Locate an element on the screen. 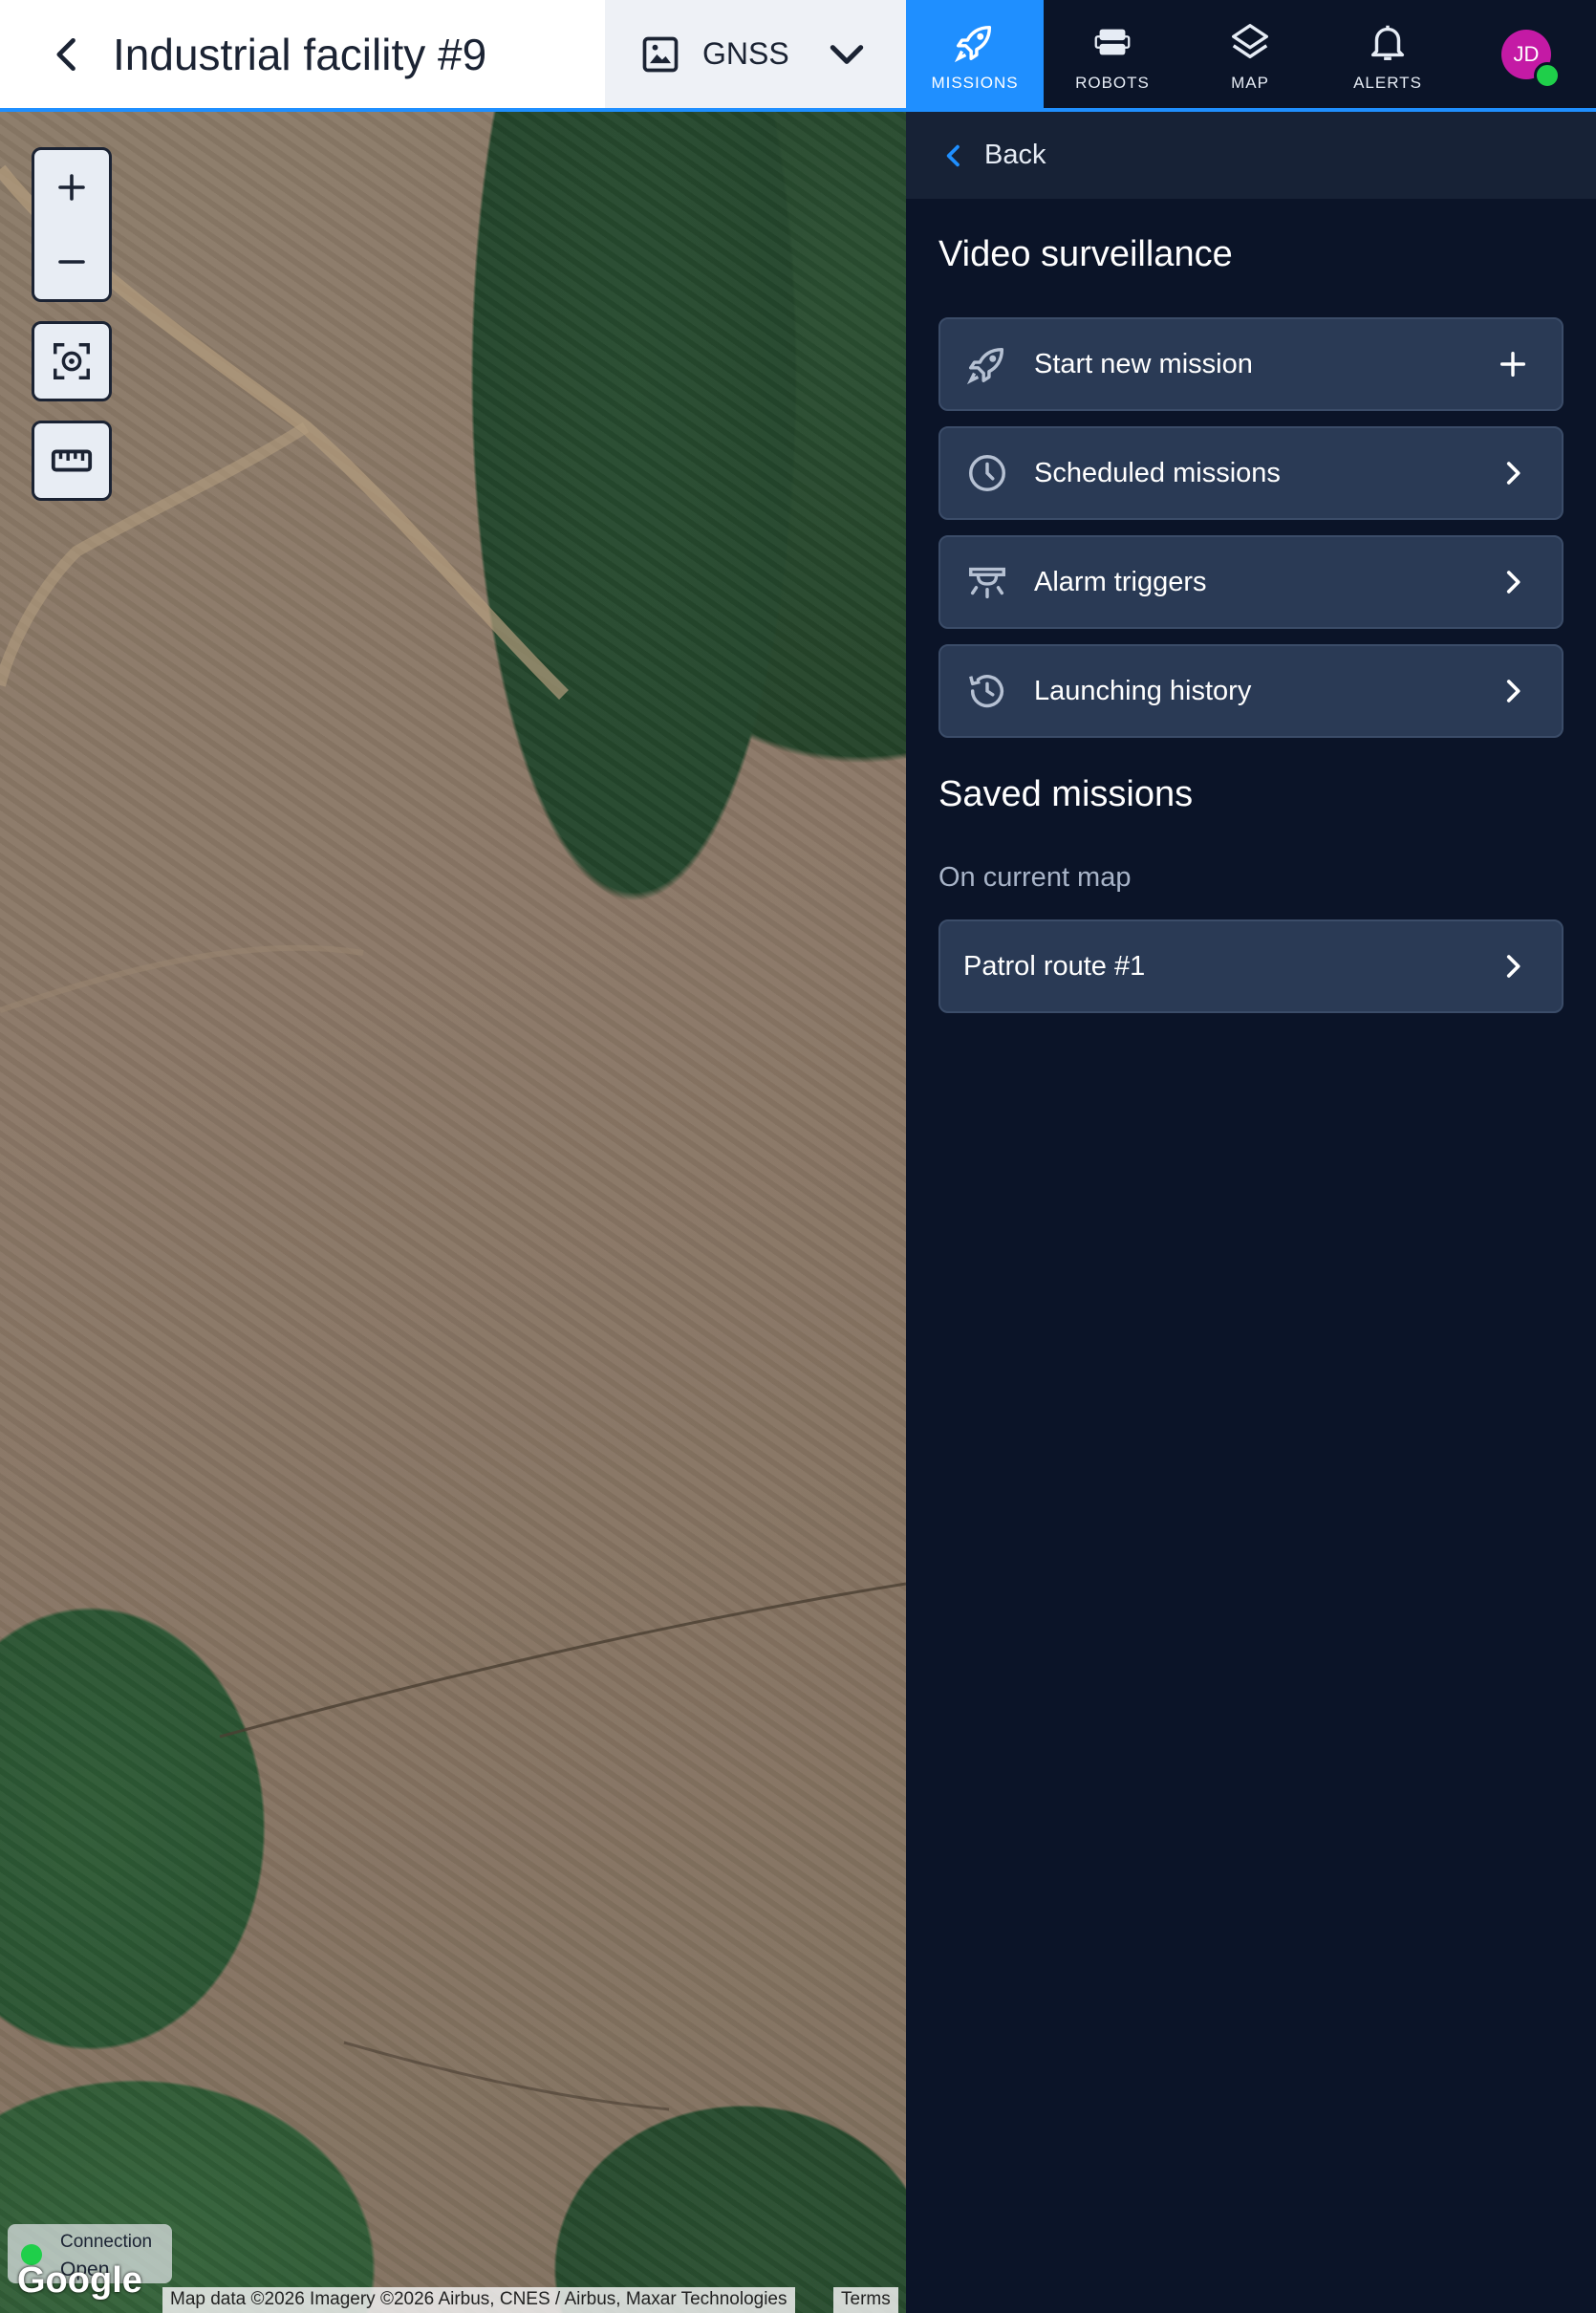 The height and width of the screenshot is (2313, 1596). saved-missions-title: Saved missions is located at coordinates (1066, 794).